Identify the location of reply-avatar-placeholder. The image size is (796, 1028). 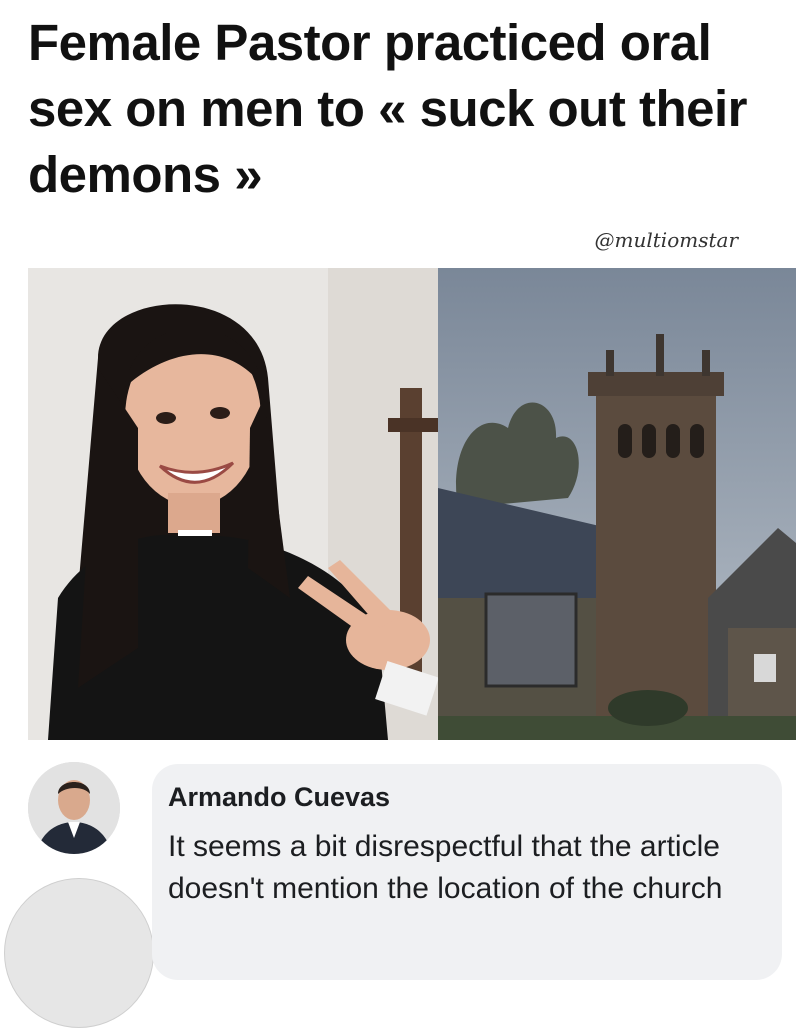
(79, 953).